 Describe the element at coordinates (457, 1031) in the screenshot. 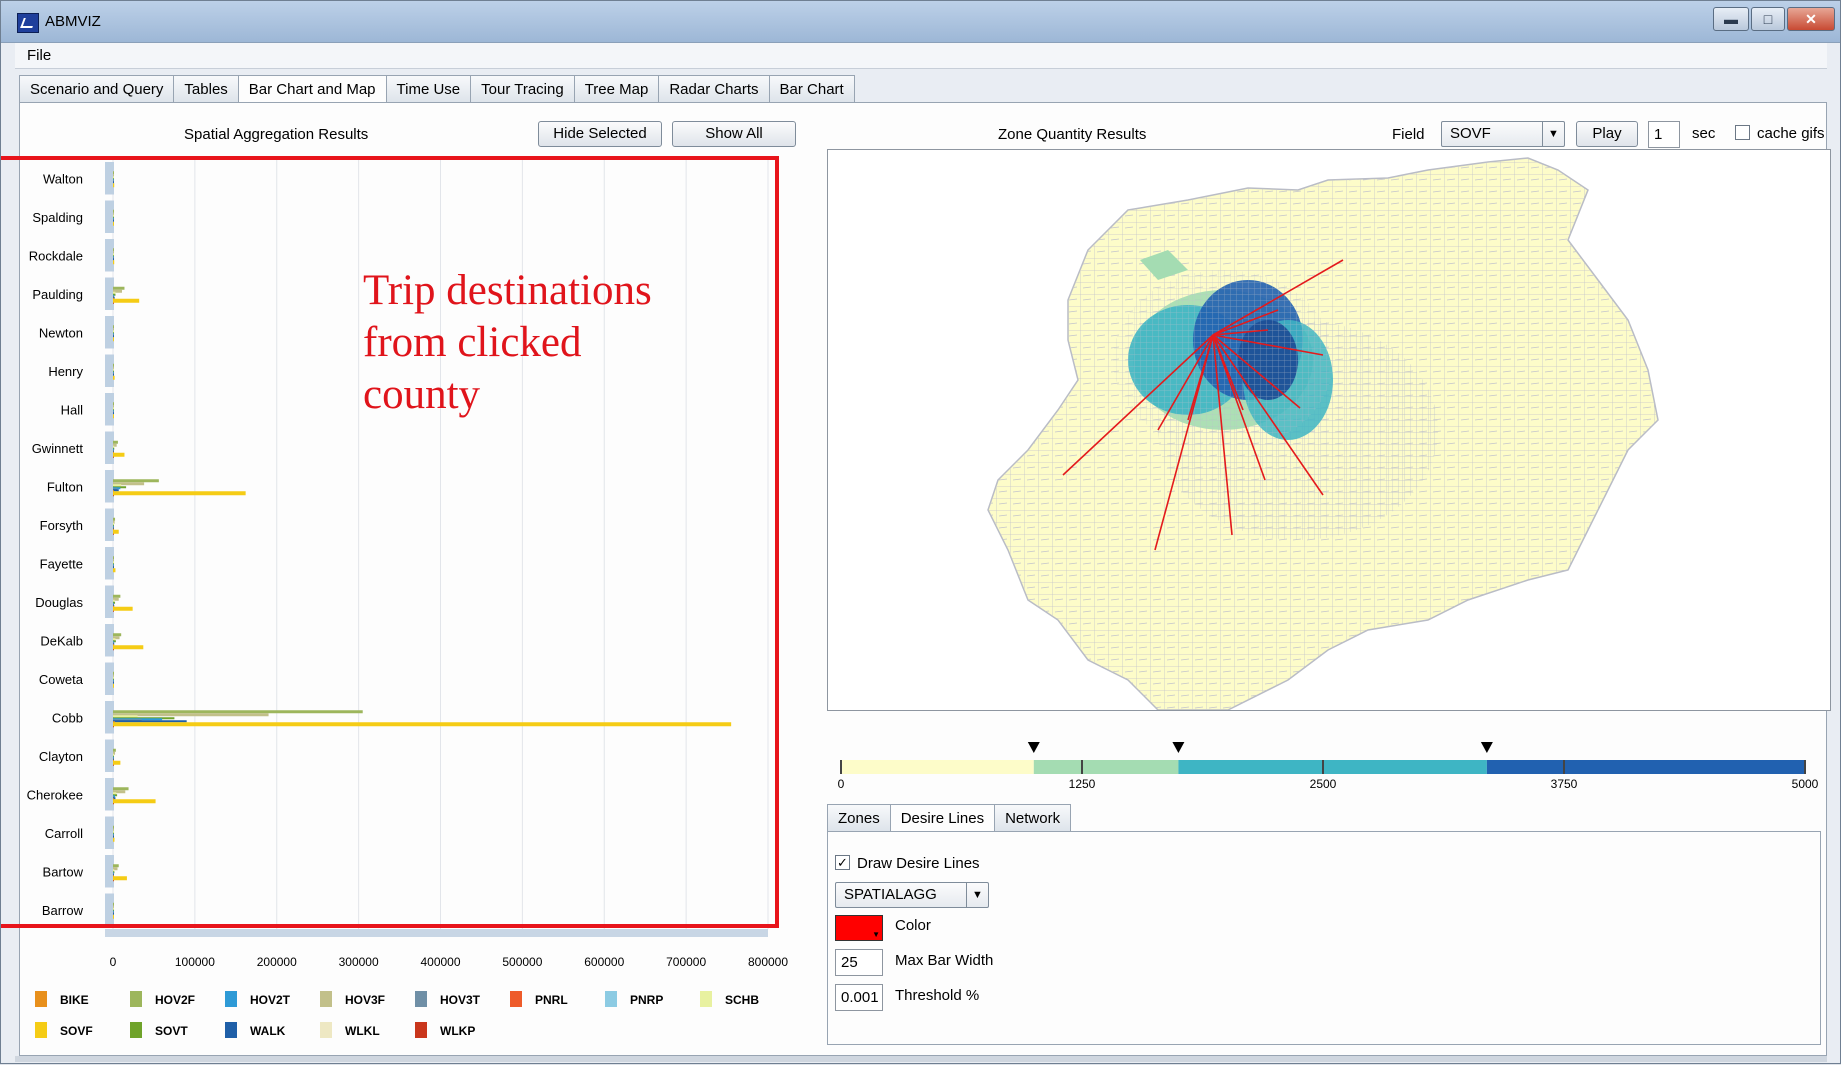

I see `legend-label: WLKP` at that location.